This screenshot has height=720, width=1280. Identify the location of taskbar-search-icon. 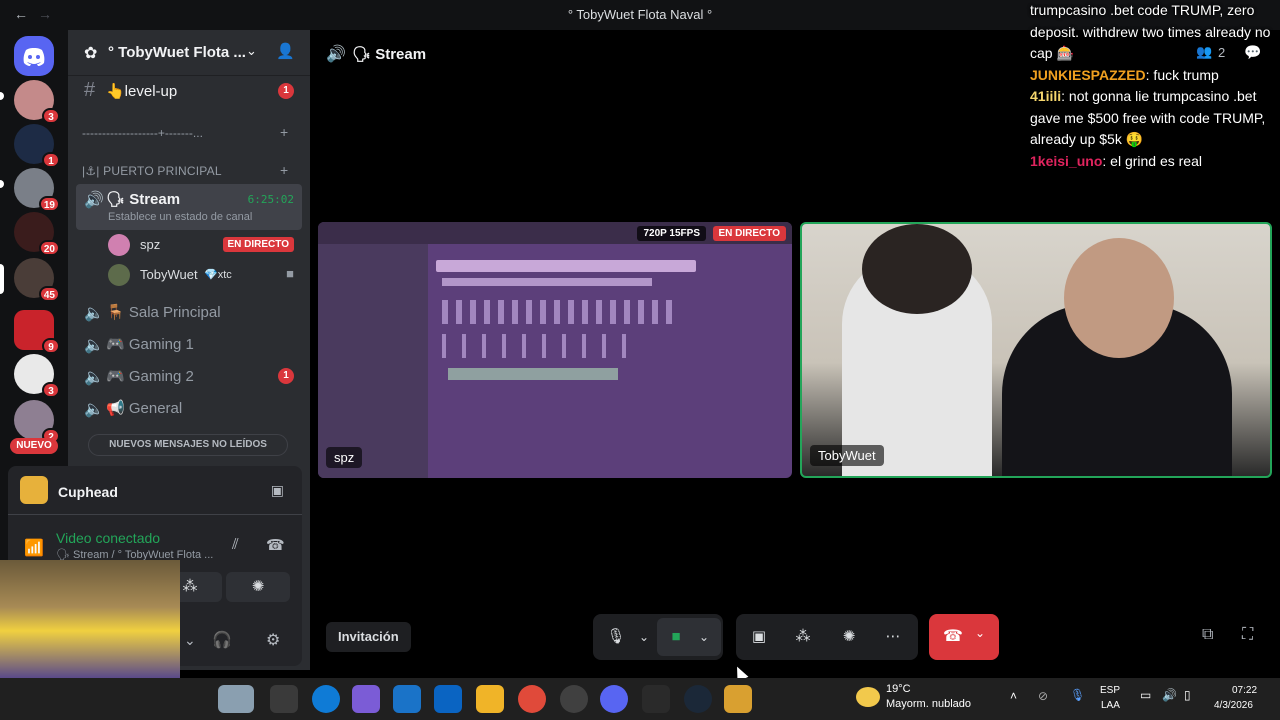
(236, 699).